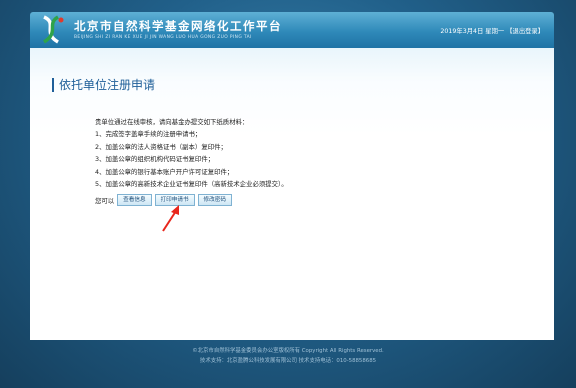  I want to click on header-user-area: 2019年3月4日 星期一 【退出登录】, so click(492, 30).